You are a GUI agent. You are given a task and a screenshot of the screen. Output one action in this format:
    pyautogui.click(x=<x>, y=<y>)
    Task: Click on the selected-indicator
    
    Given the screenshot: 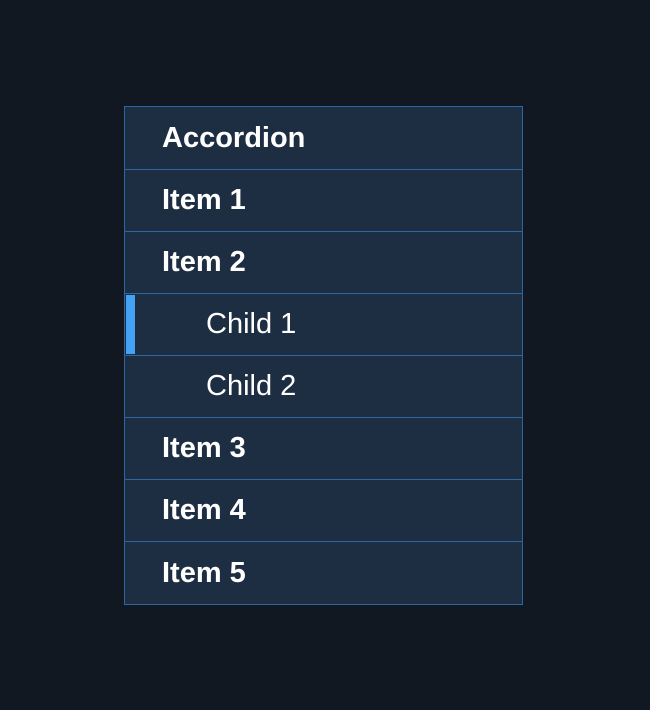 What is the action you would take?
    pyautogui.click(x=130, y=324)
    